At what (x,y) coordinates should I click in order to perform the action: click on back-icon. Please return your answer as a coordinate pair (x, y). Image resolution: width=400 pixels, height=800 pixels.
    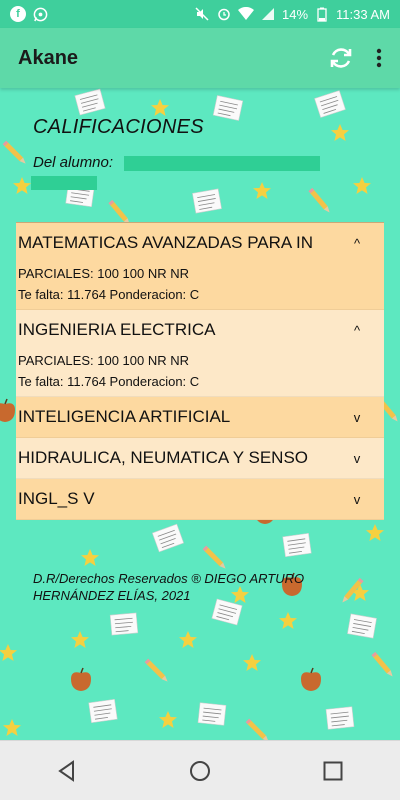
    Looking at the image, I should click on (67, 771).